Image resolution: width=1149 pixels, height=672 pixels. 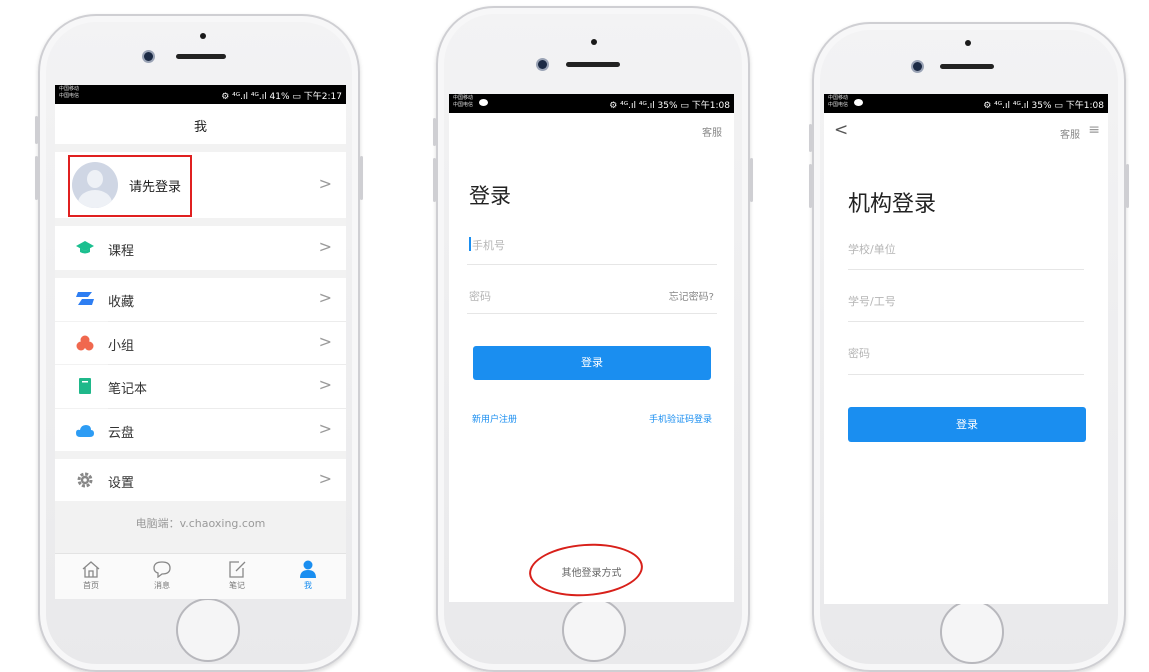 I want to click on other-login-highlight, so click(x=586, y=570).